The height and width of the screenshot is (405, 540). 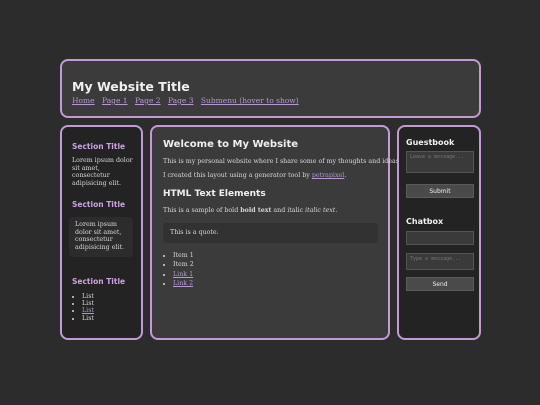 I want to click on section-title-2: Section Title, so click(x=99, y=204).